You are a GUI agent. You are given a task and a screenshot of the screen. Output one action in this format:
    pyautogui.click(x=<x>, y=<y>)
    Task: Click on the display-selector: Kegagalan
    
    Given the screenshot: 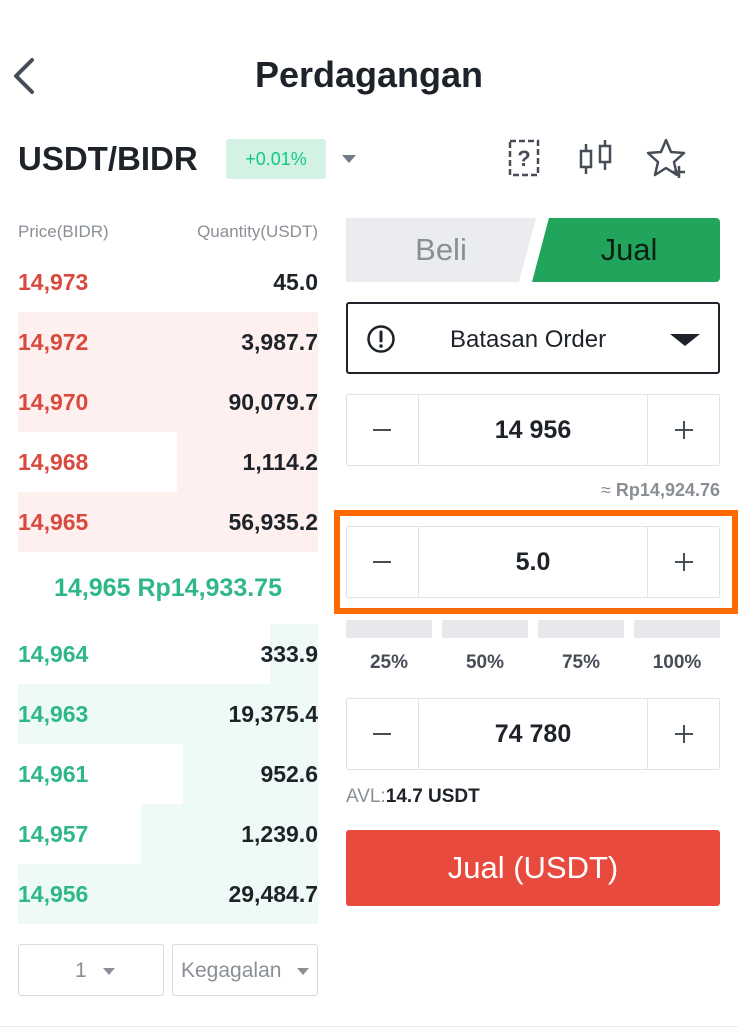 What is the action you would take?
    pyautogui.click(x=245, y=970)
    